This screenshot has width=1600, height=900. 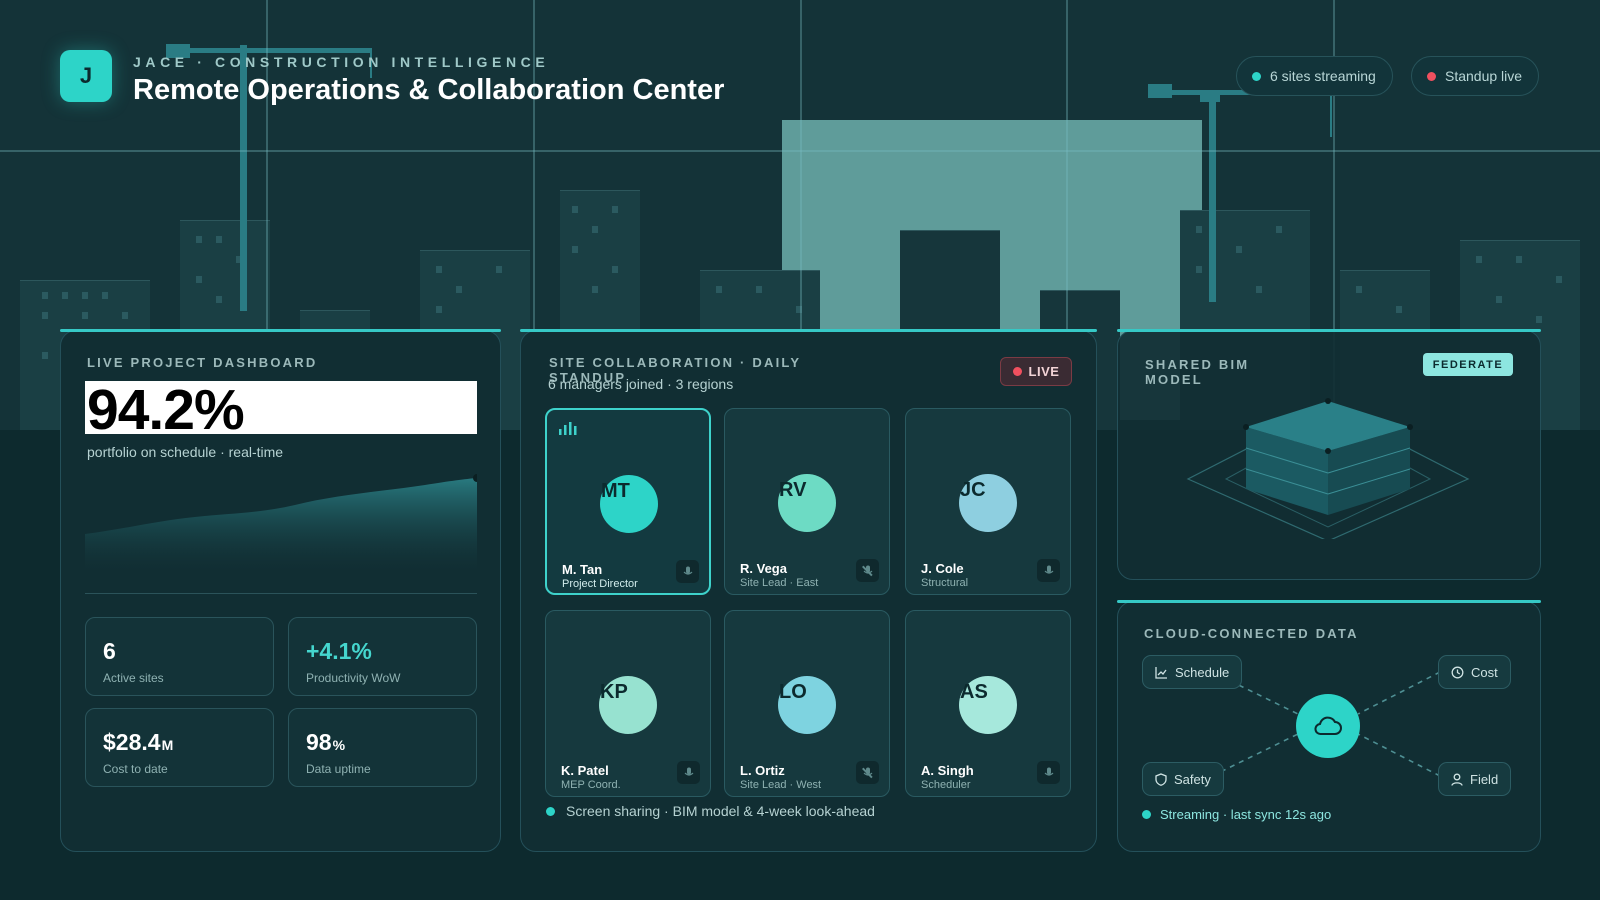 I want to click on live-badge: LIVE, so click(x=1036, y=371).